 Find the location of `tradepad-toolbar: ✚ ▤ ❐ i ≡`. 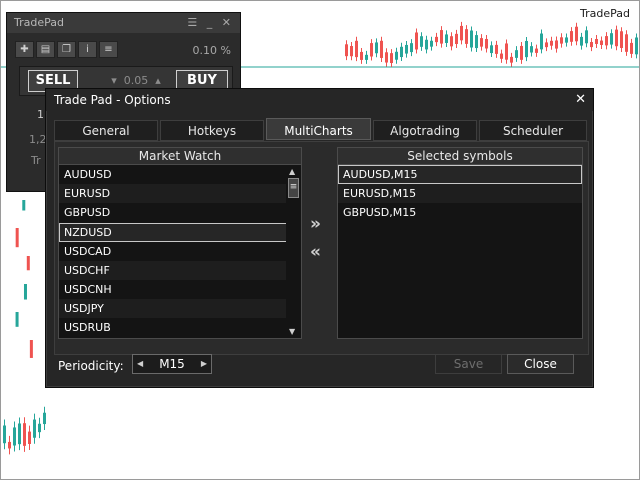

tradepad-toolbar: ✚ ▤ ❐ i ≡ is located at coordinates (66, 49).